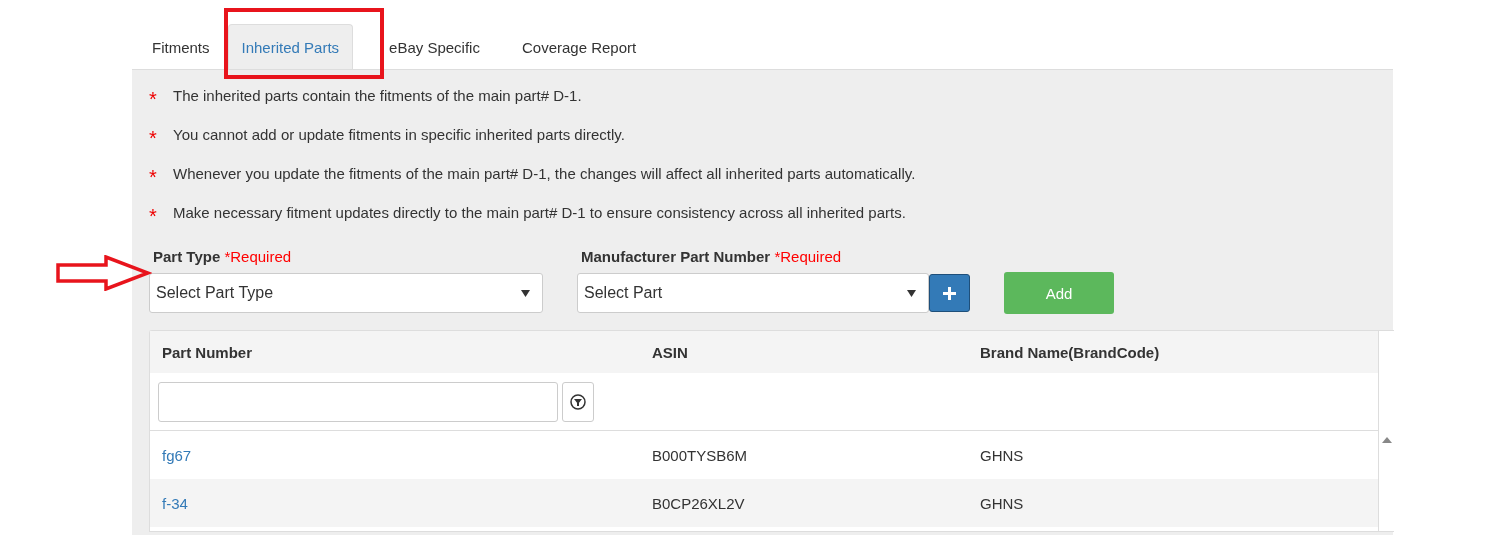  Describe the element at coordinates (358, 401) in the screenshot. I see `filter-input` at that location.